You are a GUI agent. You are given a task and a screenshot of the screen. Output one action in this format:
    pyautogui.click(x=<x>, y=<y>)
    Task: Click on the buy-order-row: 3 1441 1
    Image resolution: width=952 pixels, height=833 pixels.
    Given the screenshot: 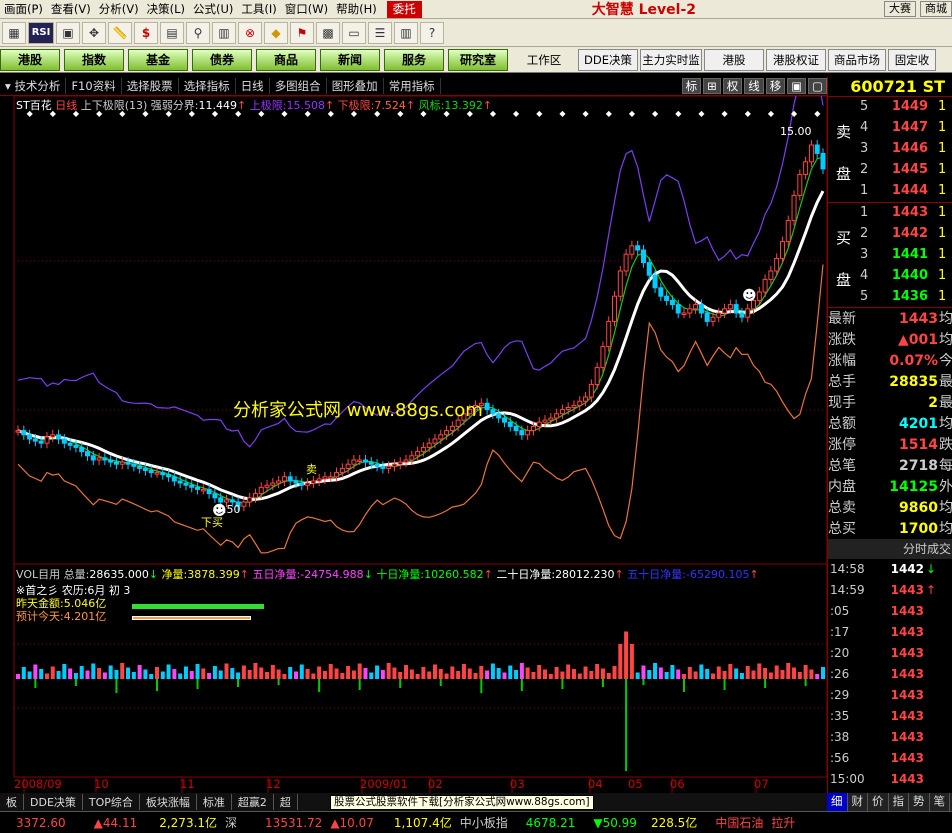 What is the action you would take?
    pyautogui.click(x=890, y=257)
    